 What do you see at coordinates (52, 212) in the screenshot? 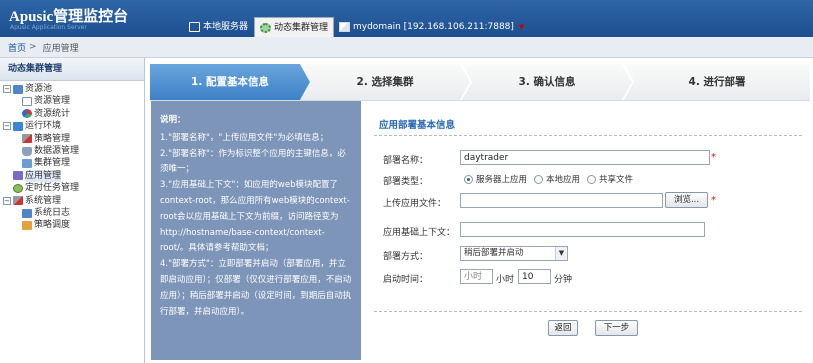
I see `sidebar-item-label: 系统日志` at bounding box center [52, 212].